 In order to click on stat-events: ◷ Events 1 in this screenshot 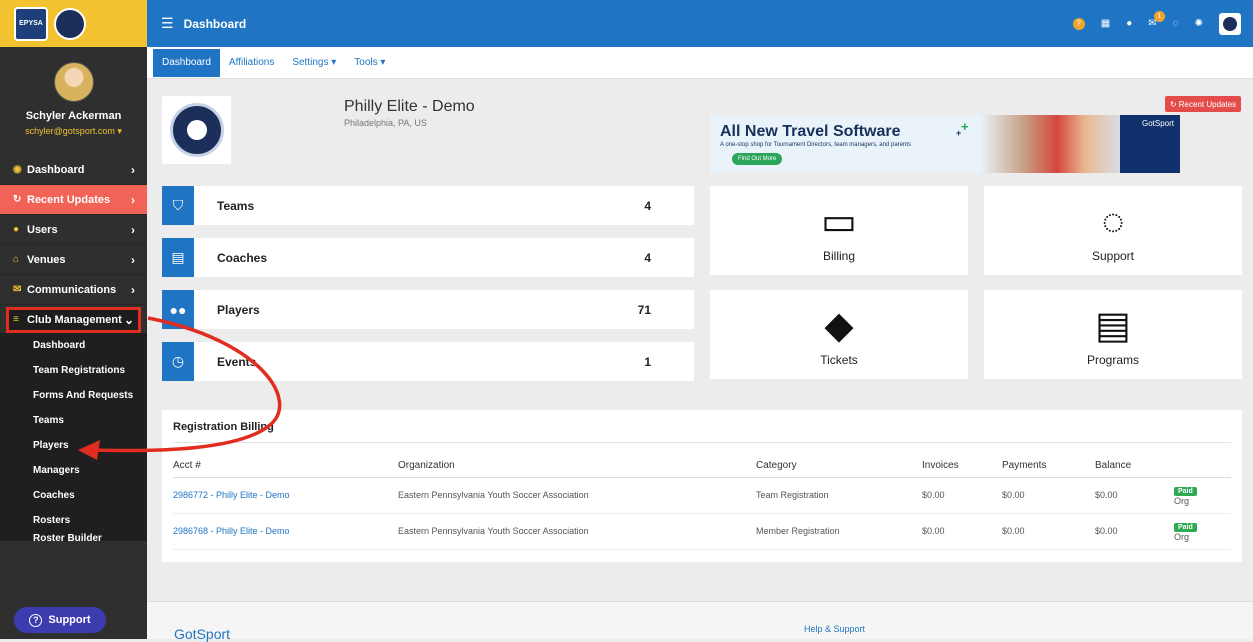, I will do `click(428, 361)`.